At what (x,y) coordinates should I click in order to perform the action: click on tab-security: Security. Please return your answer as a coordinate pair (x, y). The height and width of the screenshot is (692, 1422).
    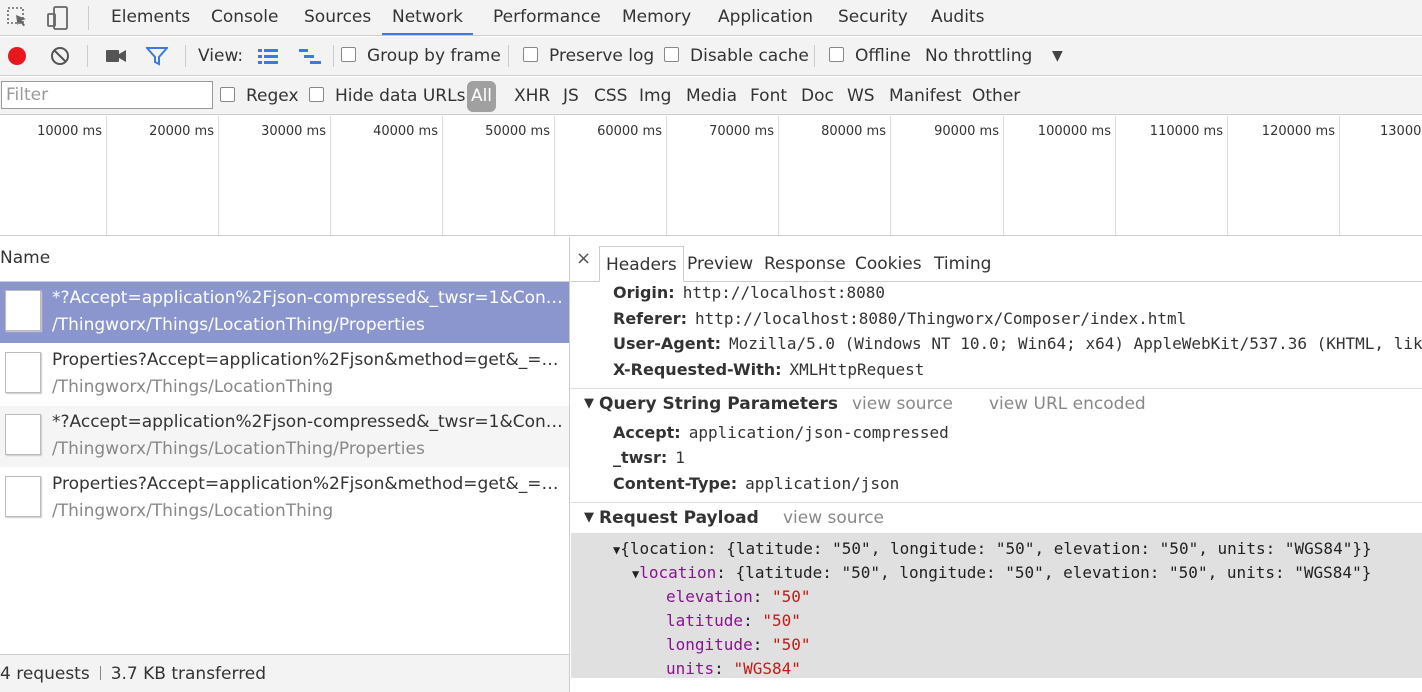
    Looking at the image, I should click on (873, 17).